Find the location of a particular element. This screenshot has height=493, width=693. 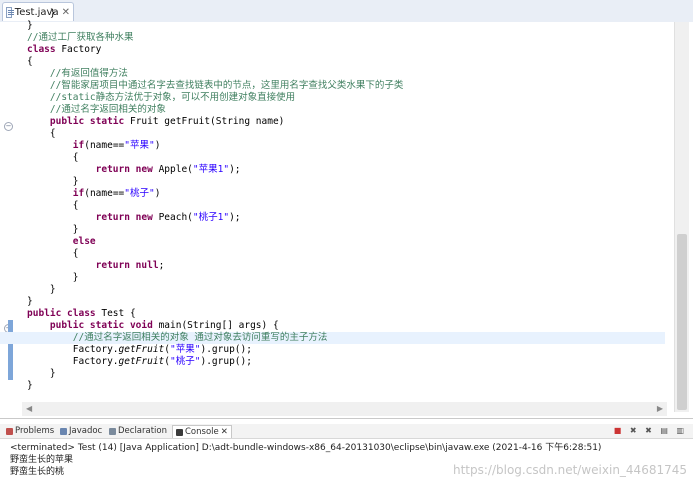

code-token: Test { is located at coordinates (115, 313).